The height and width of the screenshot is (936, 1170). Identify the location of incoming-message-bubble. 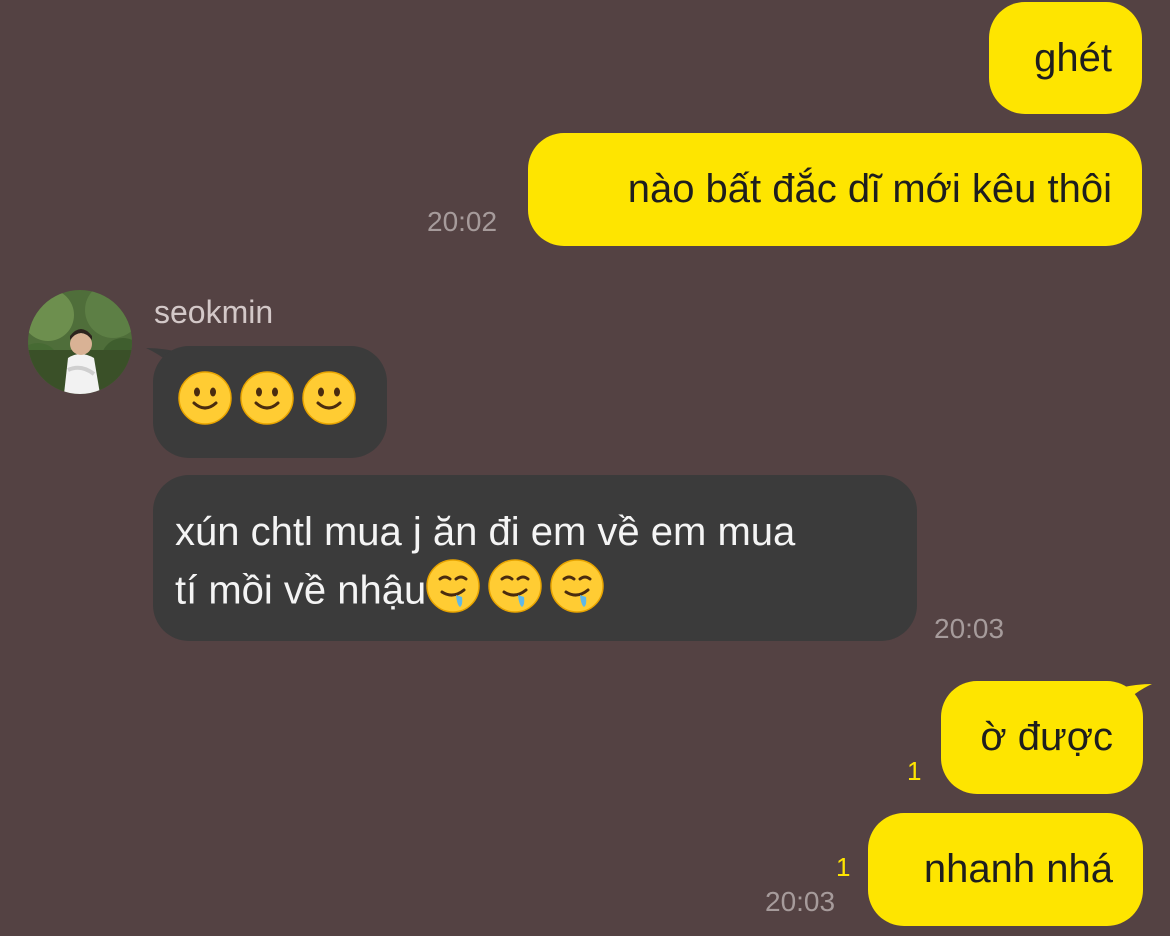
(270, 402).